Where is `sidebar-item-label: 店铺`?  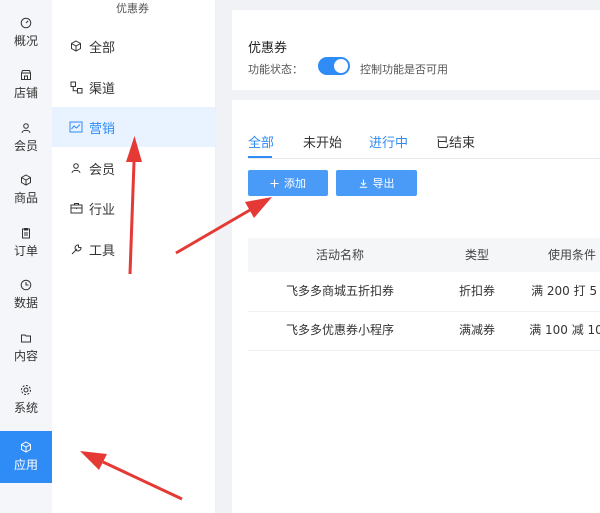
sidebar-item-label: 店铺 is located at coordinates (25, 93).